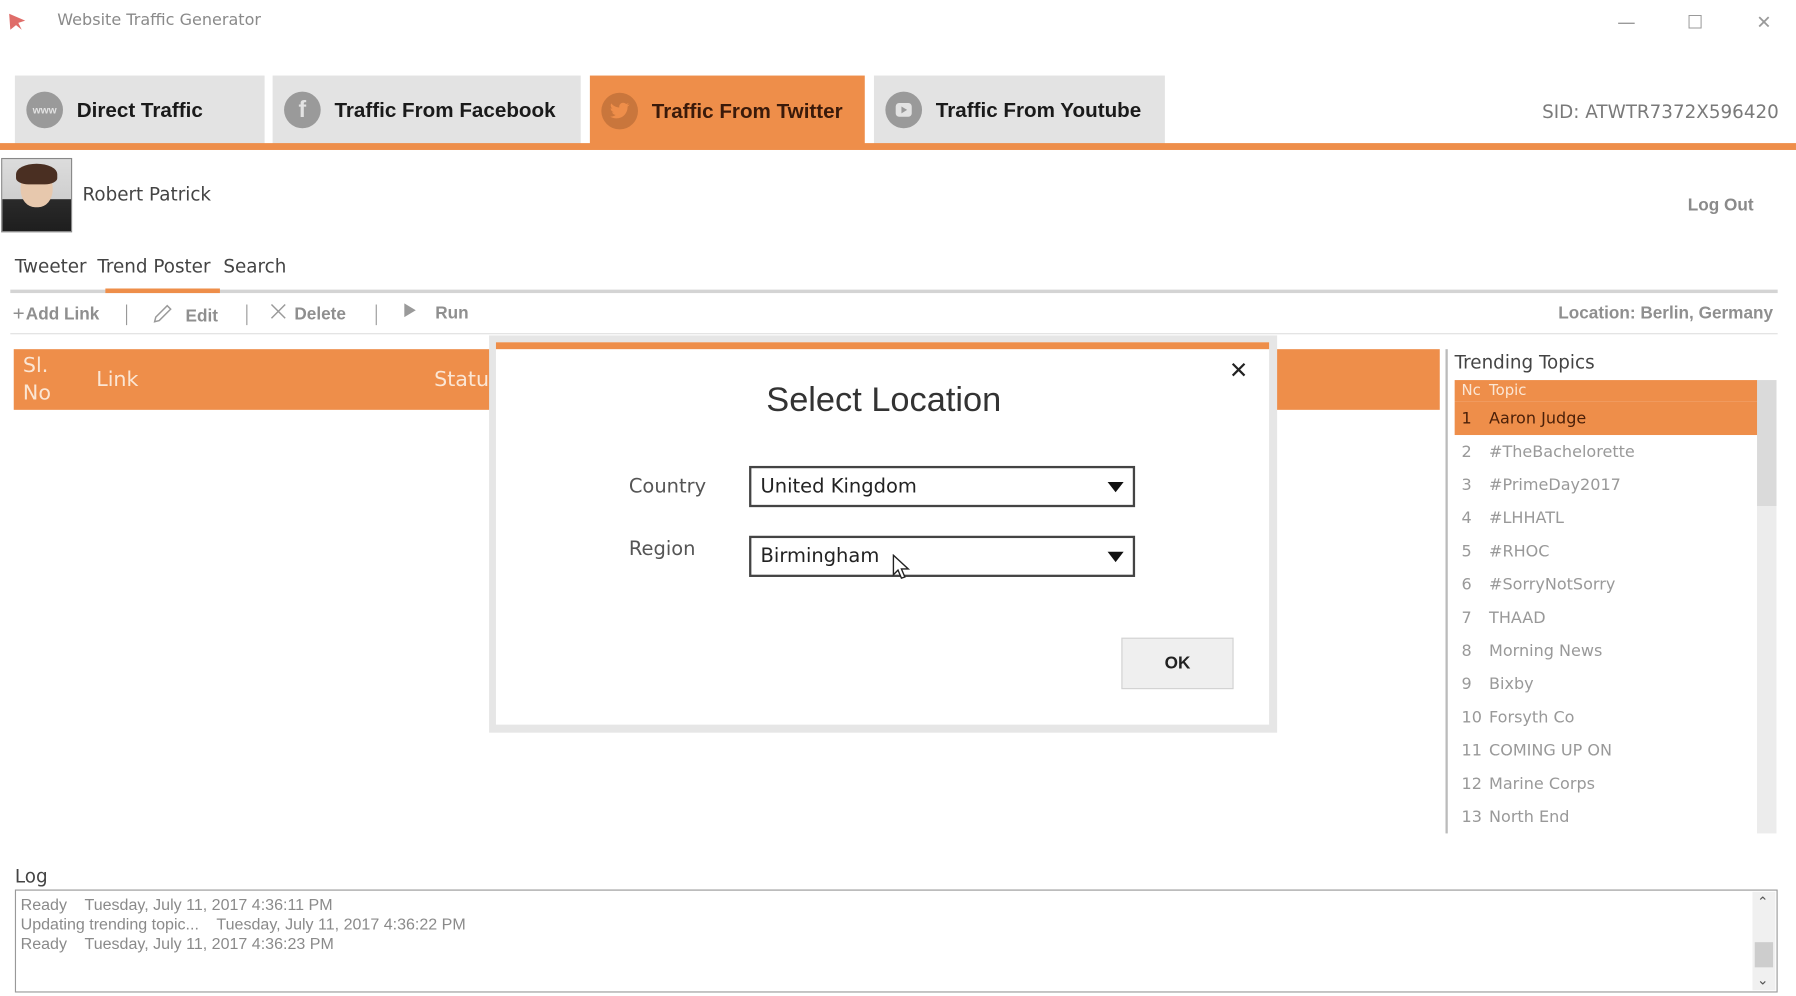 The width and height of the screenshot is (1796, 996). Describe the element at coordinates (1606, 816) in the screenshot. I see `trending-topic-item: 13 North End` at that location.